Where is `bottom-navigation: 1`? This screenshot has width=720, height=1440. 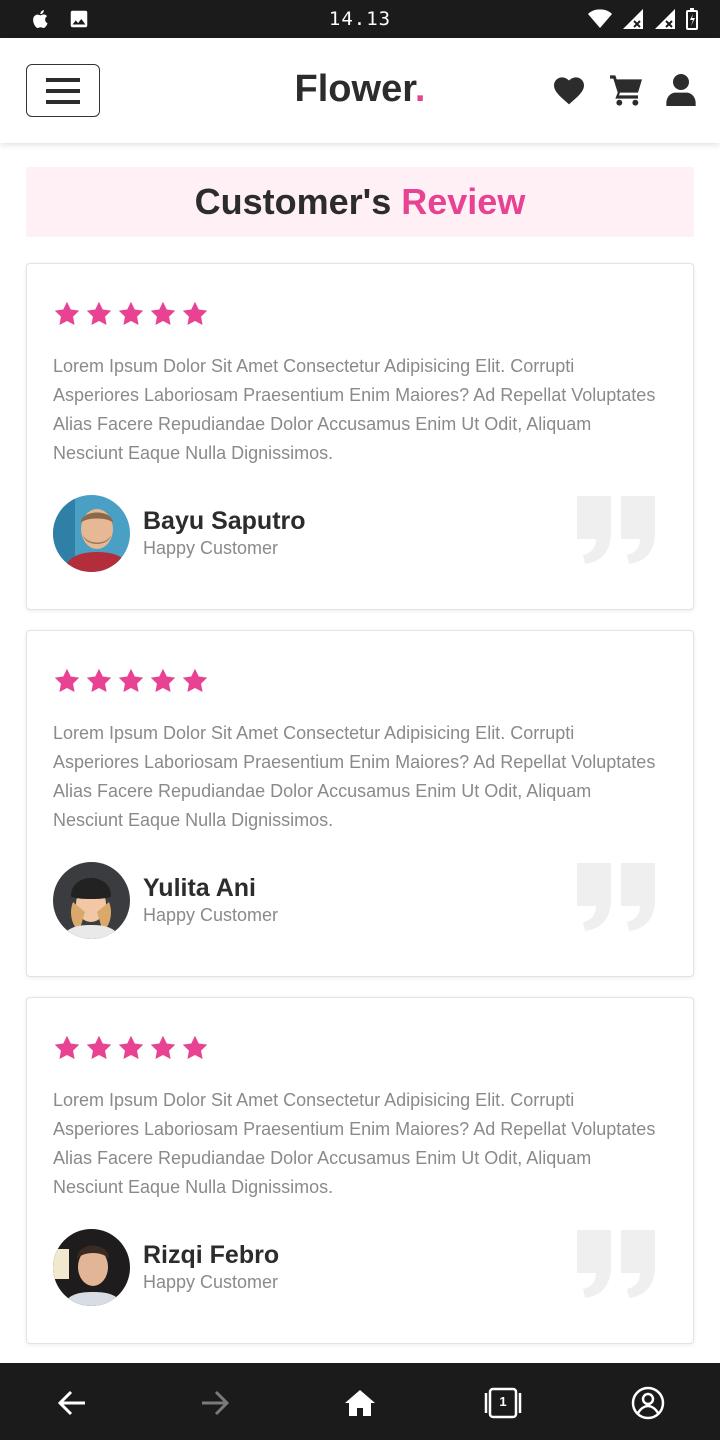 bottom-navigation: 1 is located at coordinates (360, 1401).